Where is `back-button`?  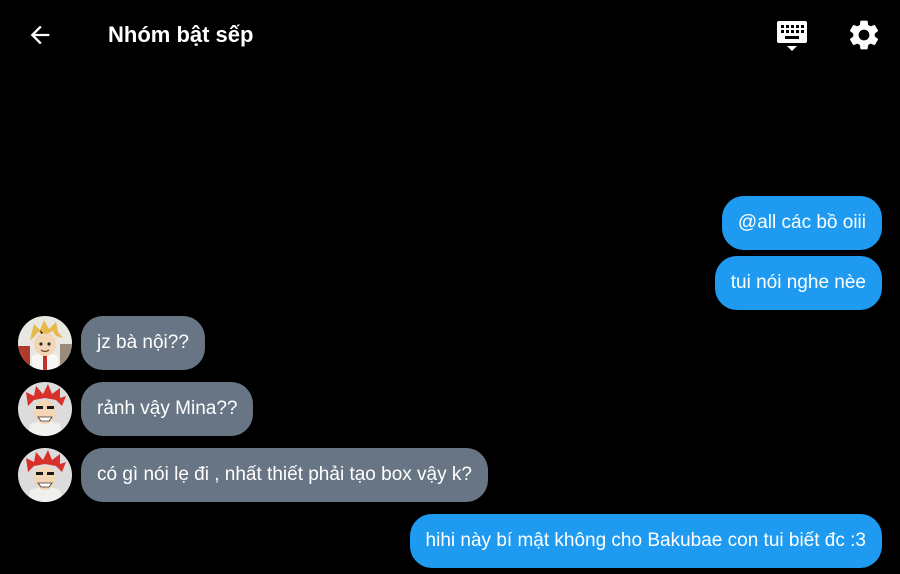
back-button is located at coordinates (40, 35).